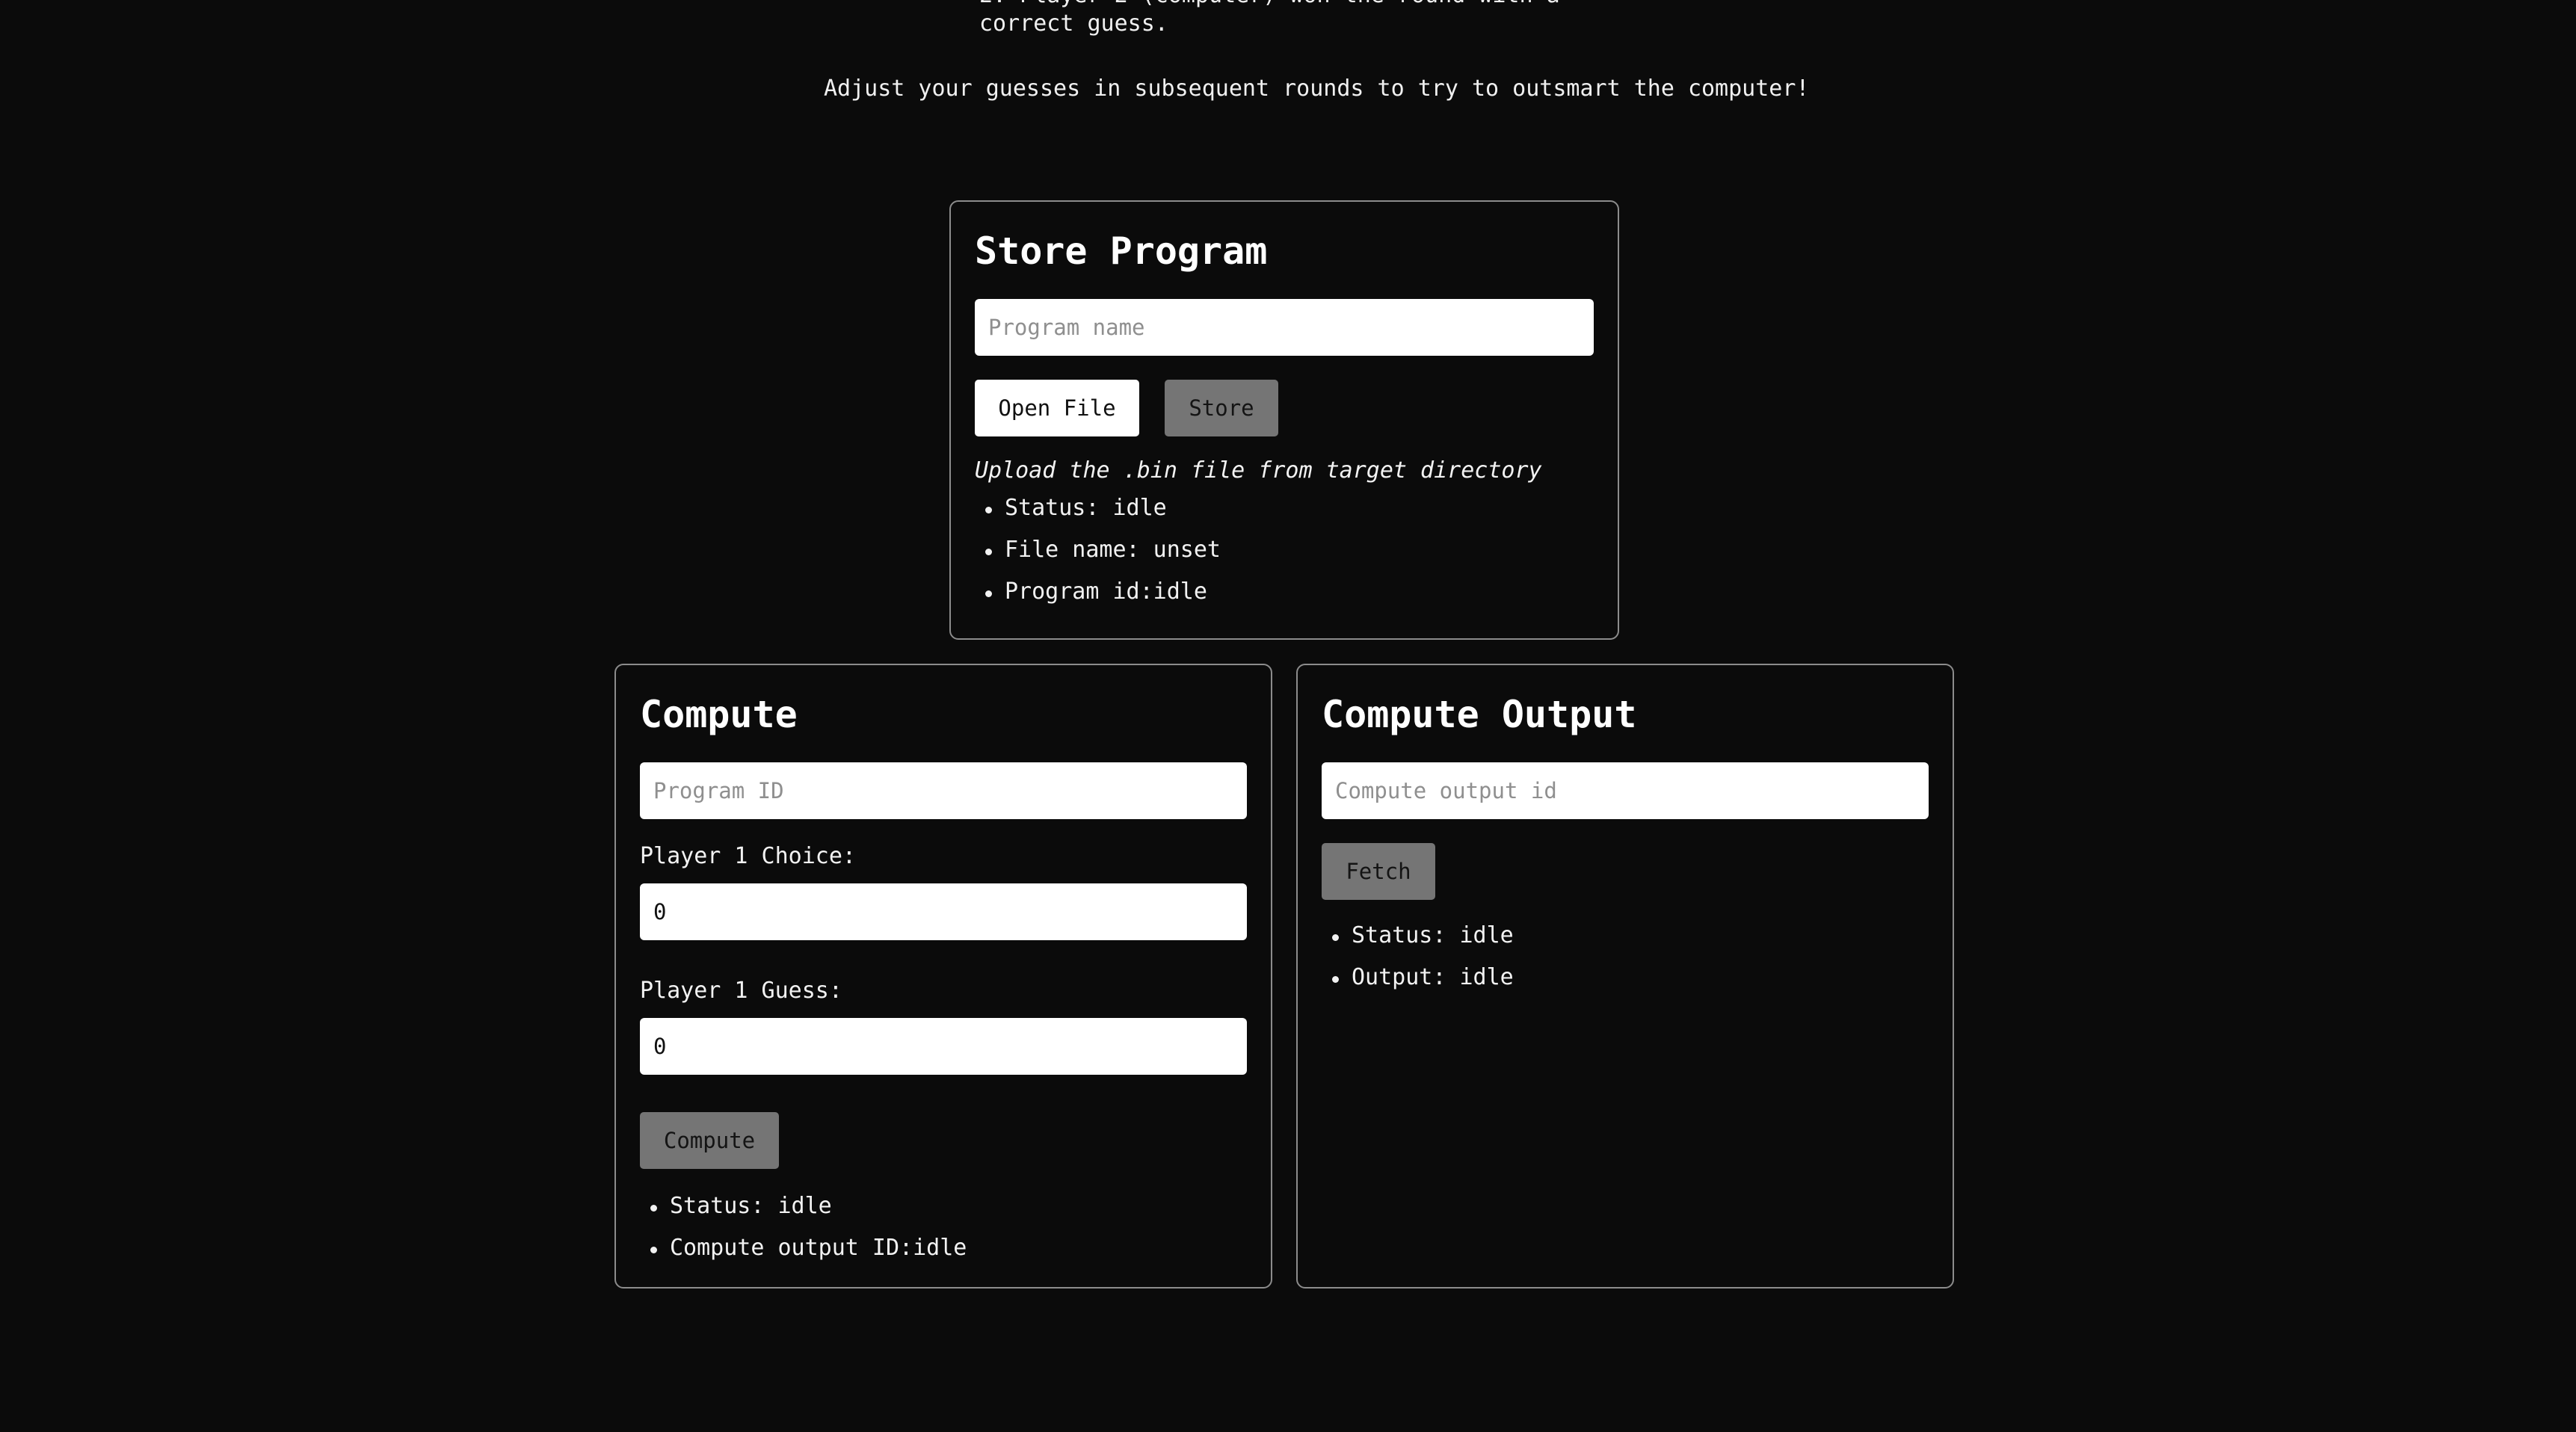  Describe the element at coordinates (748, 856) in the screenshot. I see `player-1-choice-label: Player 1 Choice:` at that location.